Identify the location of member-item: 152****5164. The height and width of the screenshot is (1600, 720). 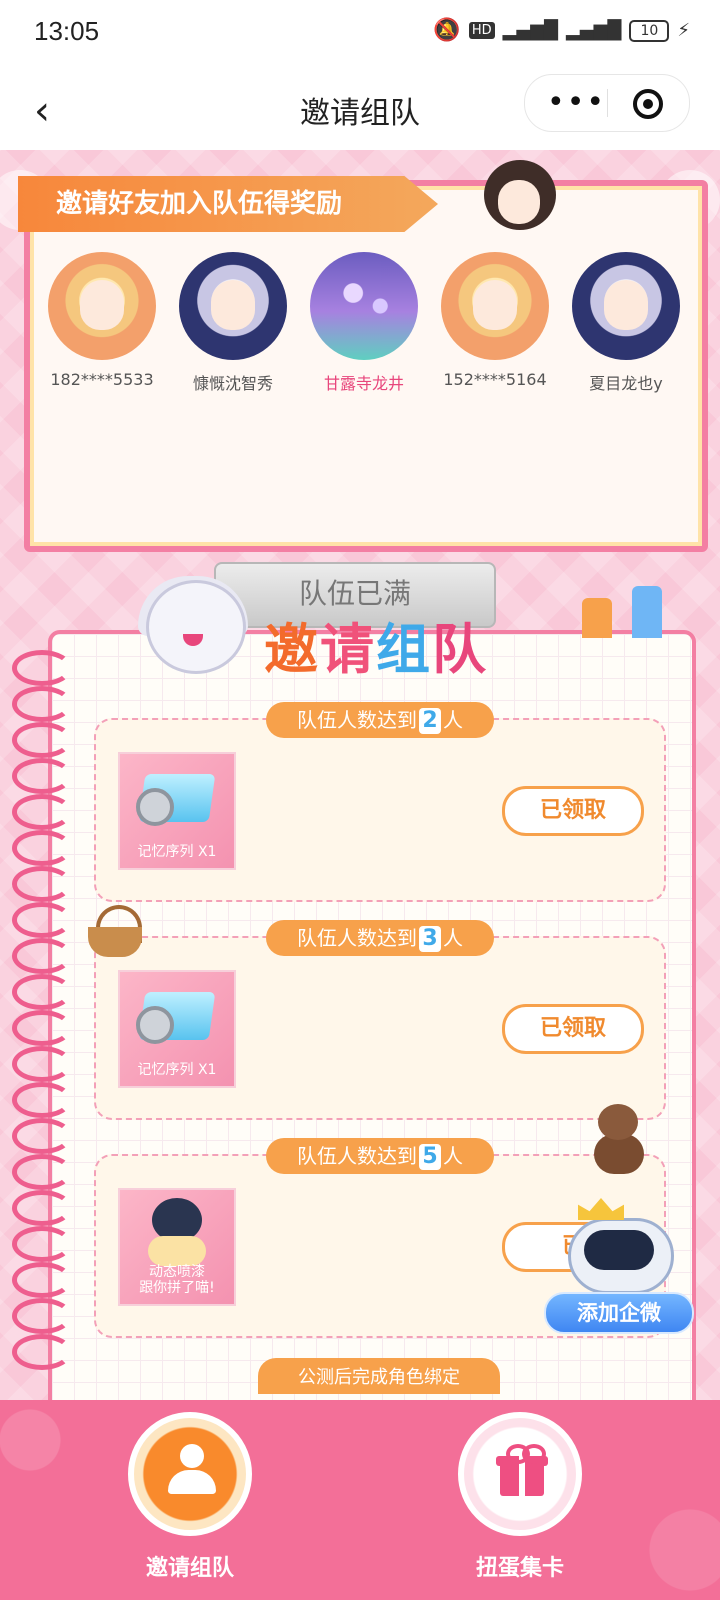
(495, 323).